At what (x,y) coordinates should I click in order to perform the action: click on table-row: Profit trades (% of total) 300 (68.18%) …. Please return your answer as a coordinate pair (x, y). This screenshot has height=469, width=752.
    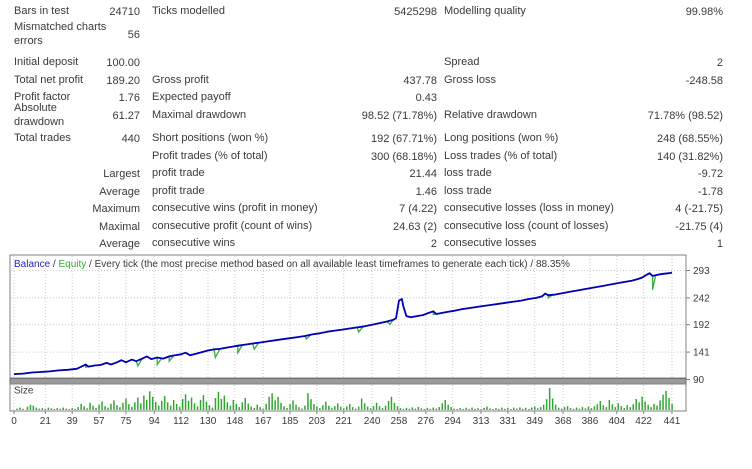
    Looking at the image, I should click on (376, 157).